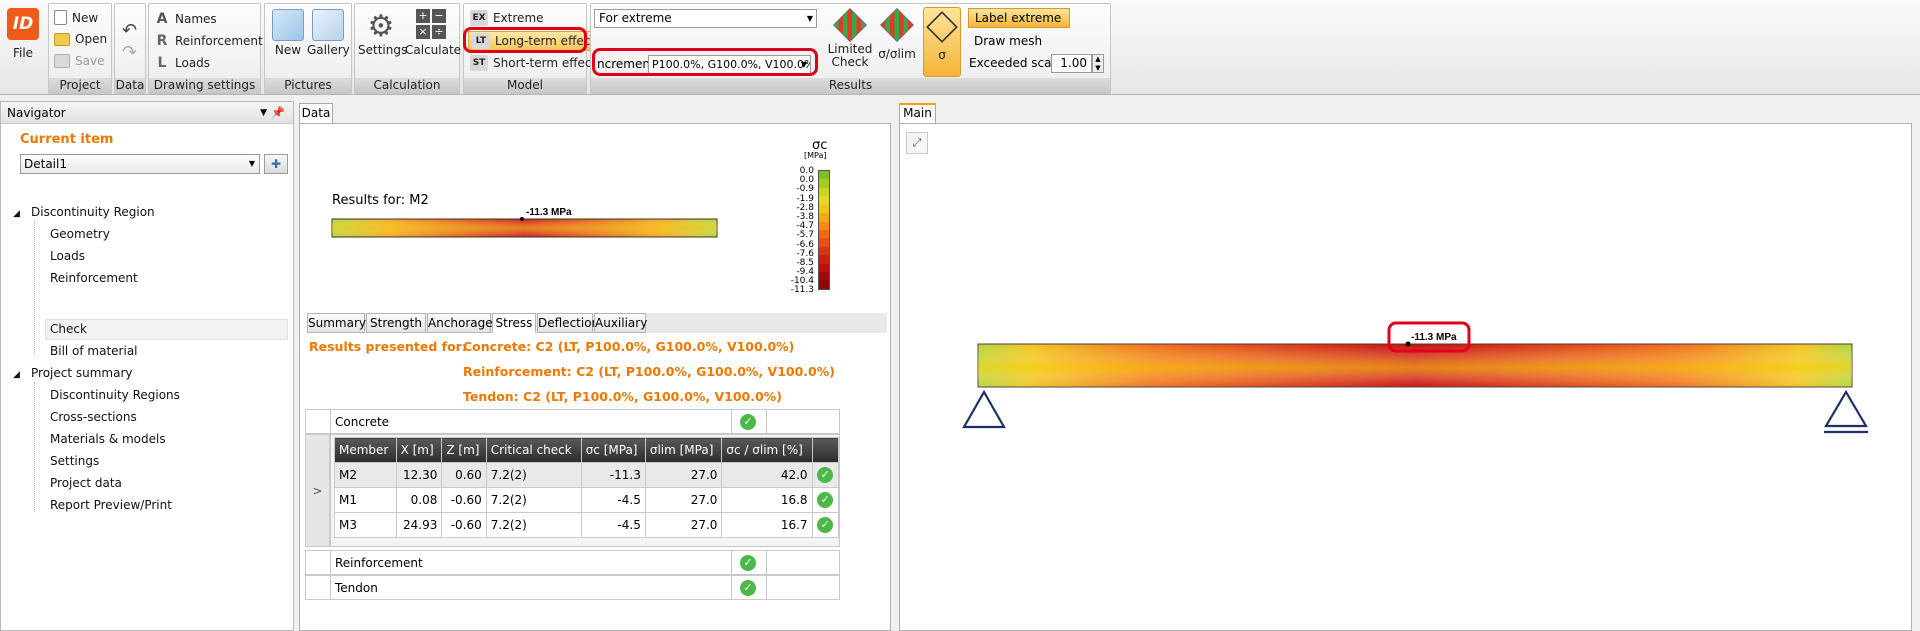  What do you see at coordinates (317, 490) in the screenshot?
I see `concrete-expand: >` at bounding box center [317, 490].